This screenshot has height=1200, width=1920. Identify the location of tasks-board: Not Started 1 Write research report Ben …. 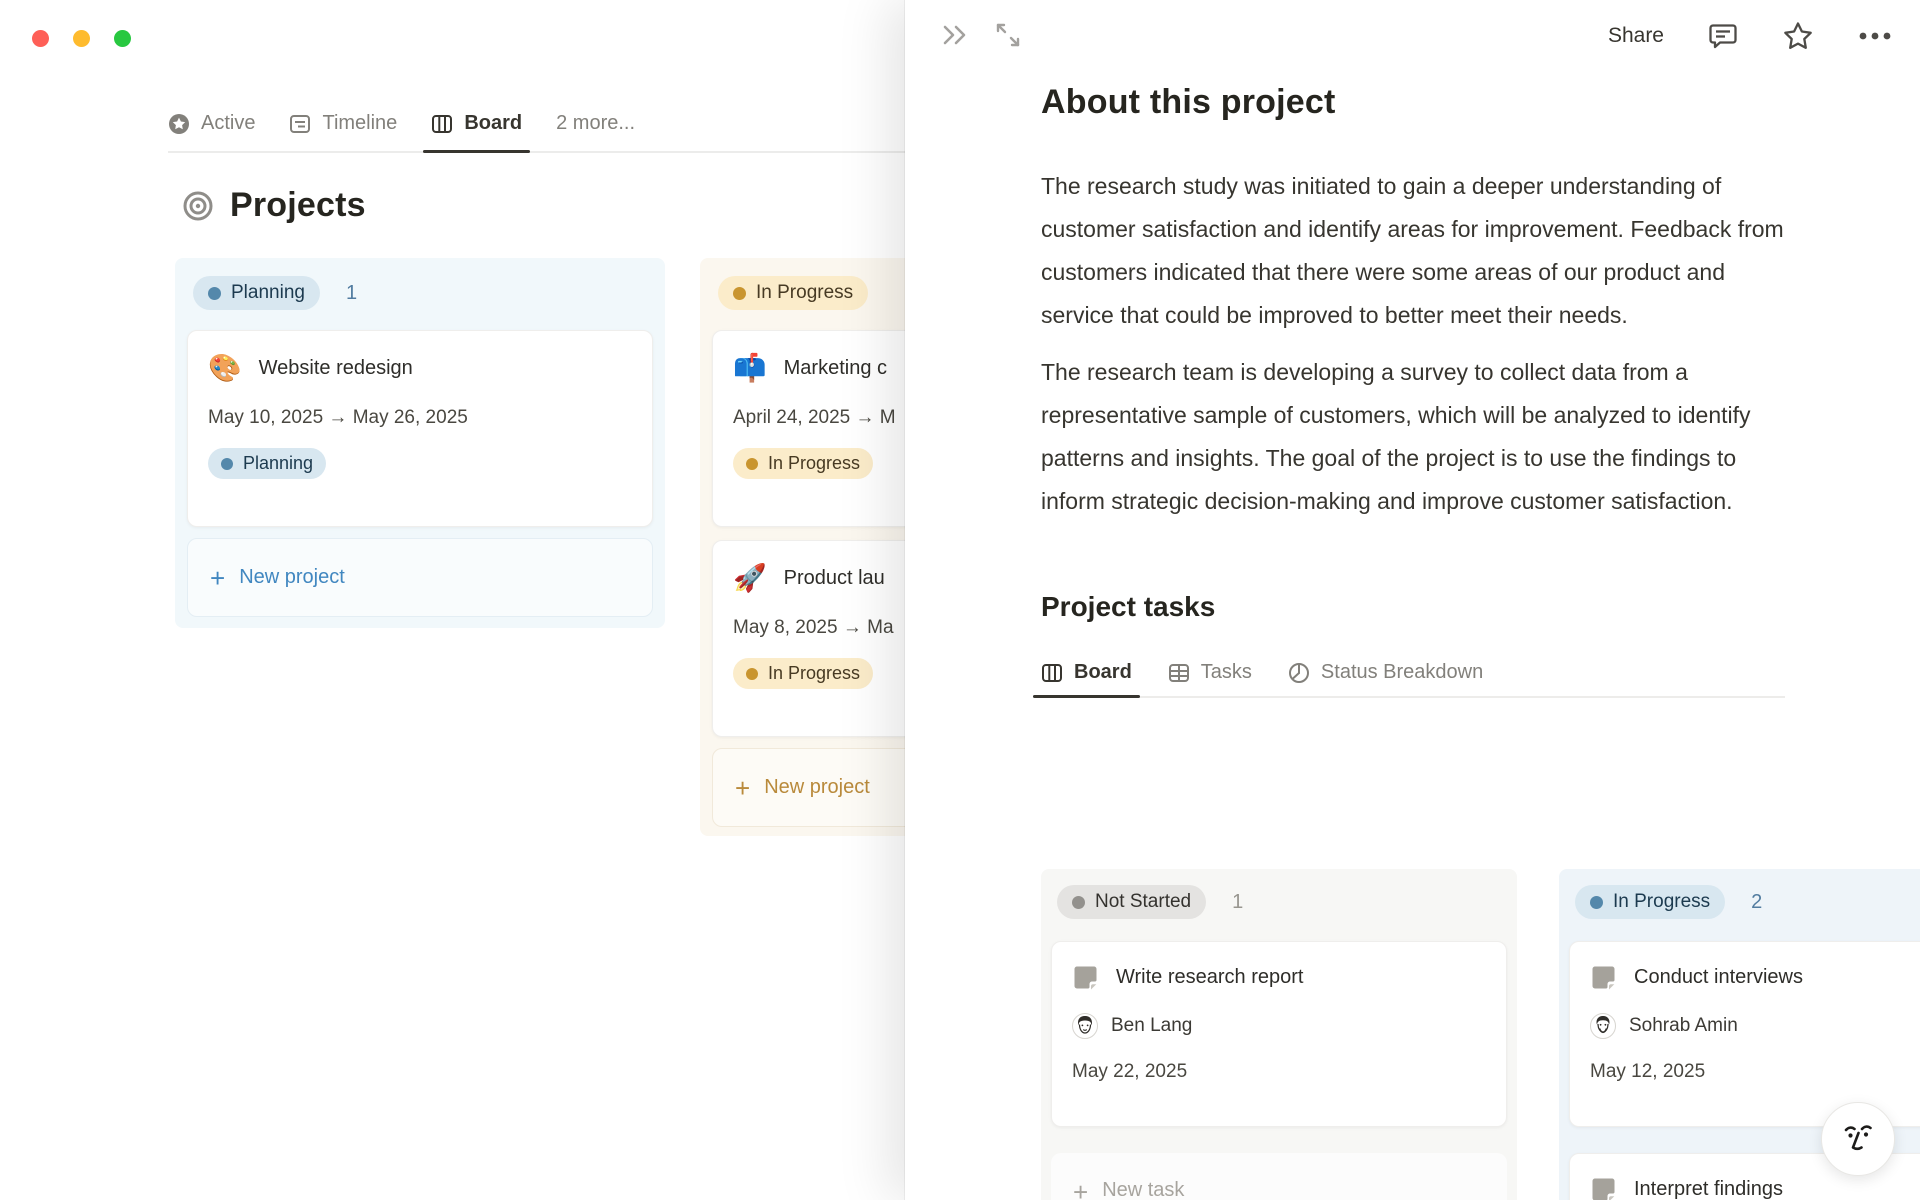
(1480, 1034).